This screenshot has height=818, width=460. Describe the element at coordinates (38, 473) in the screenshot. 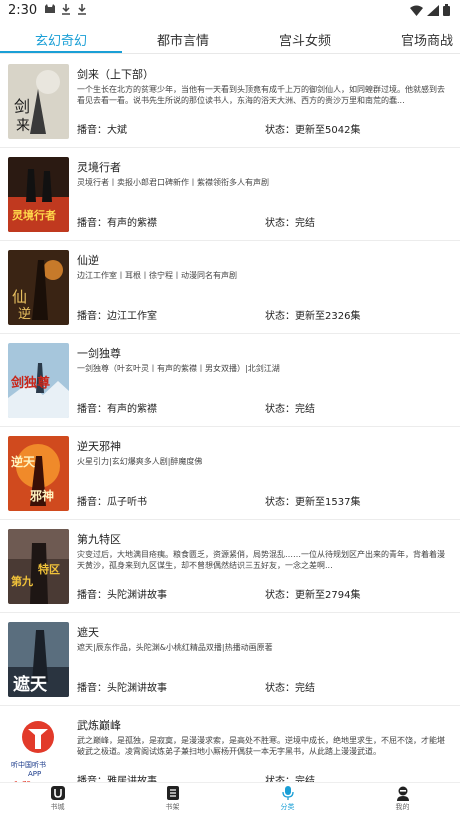

I see `book-cover: 逆天邪神` at that location.